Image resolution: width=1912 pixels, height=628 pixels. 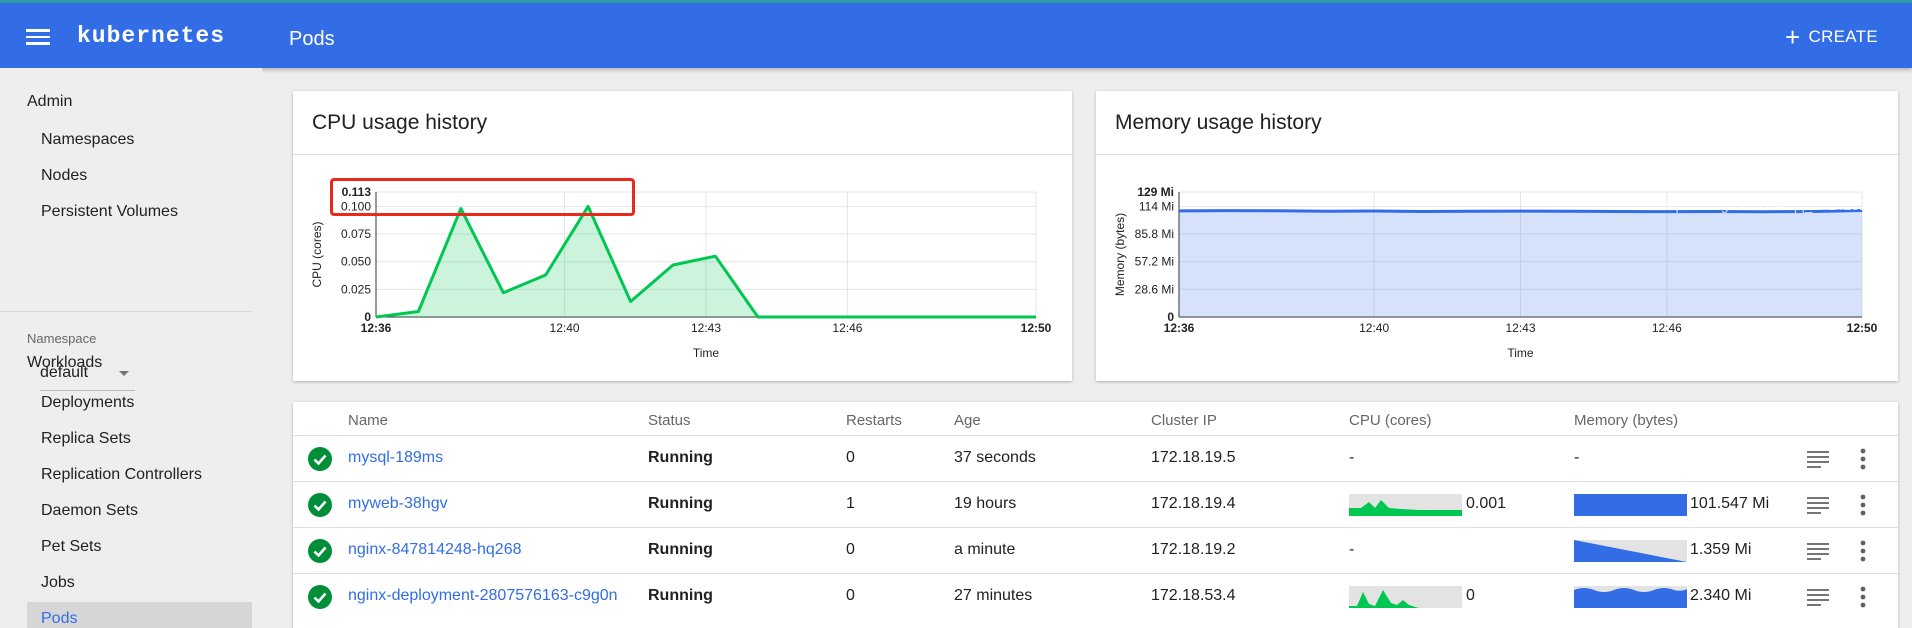 I want to click on cpu-card-title: CPU usage history, so click(x=400, y=122).